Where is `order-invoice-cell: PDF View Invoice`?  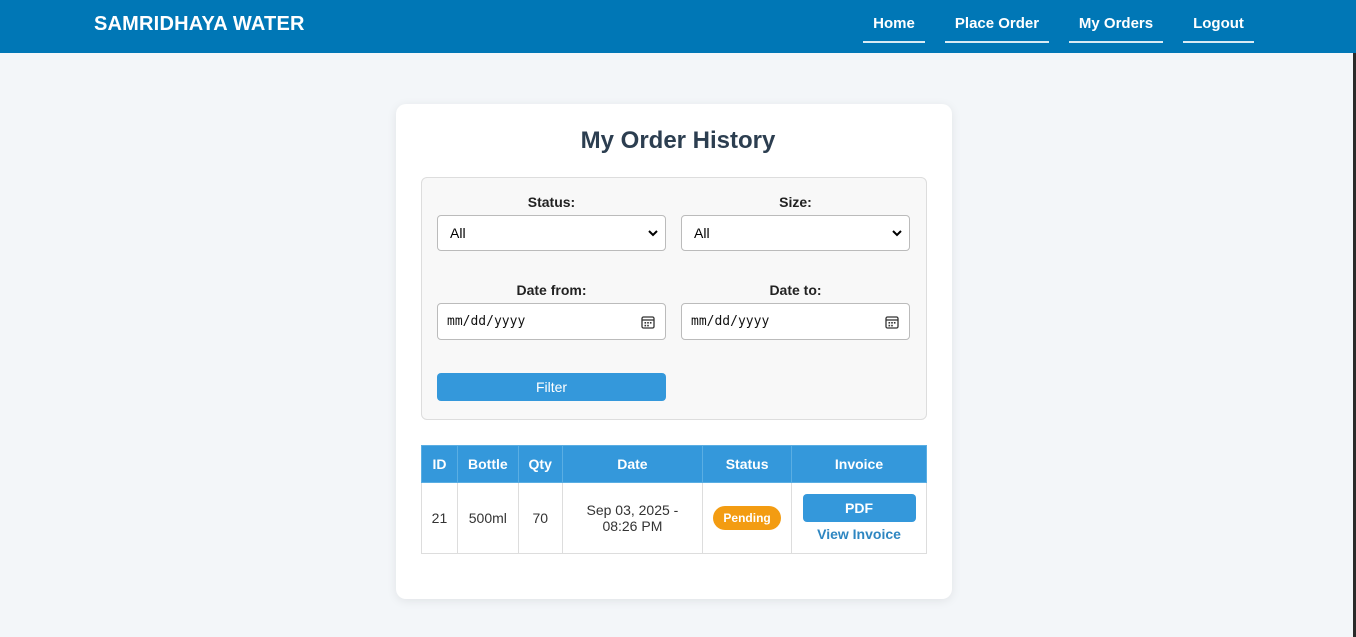 order-invoice-cell: PDF View Invoice is located at coordinates (859, 518).